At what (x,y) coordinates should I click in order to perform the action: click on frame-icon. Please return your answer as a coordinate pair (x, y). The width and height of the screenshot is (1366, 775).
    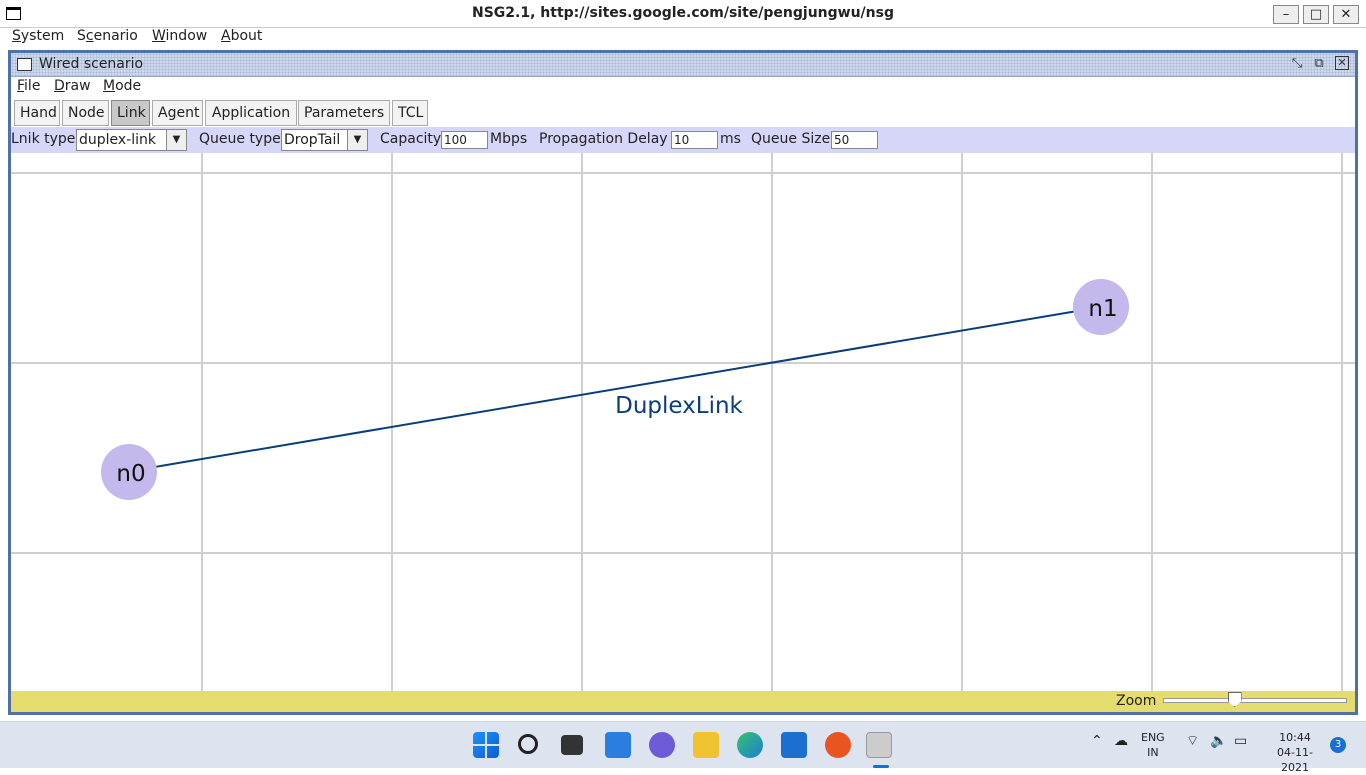
    Looking at the image, I should click on (24, 64).